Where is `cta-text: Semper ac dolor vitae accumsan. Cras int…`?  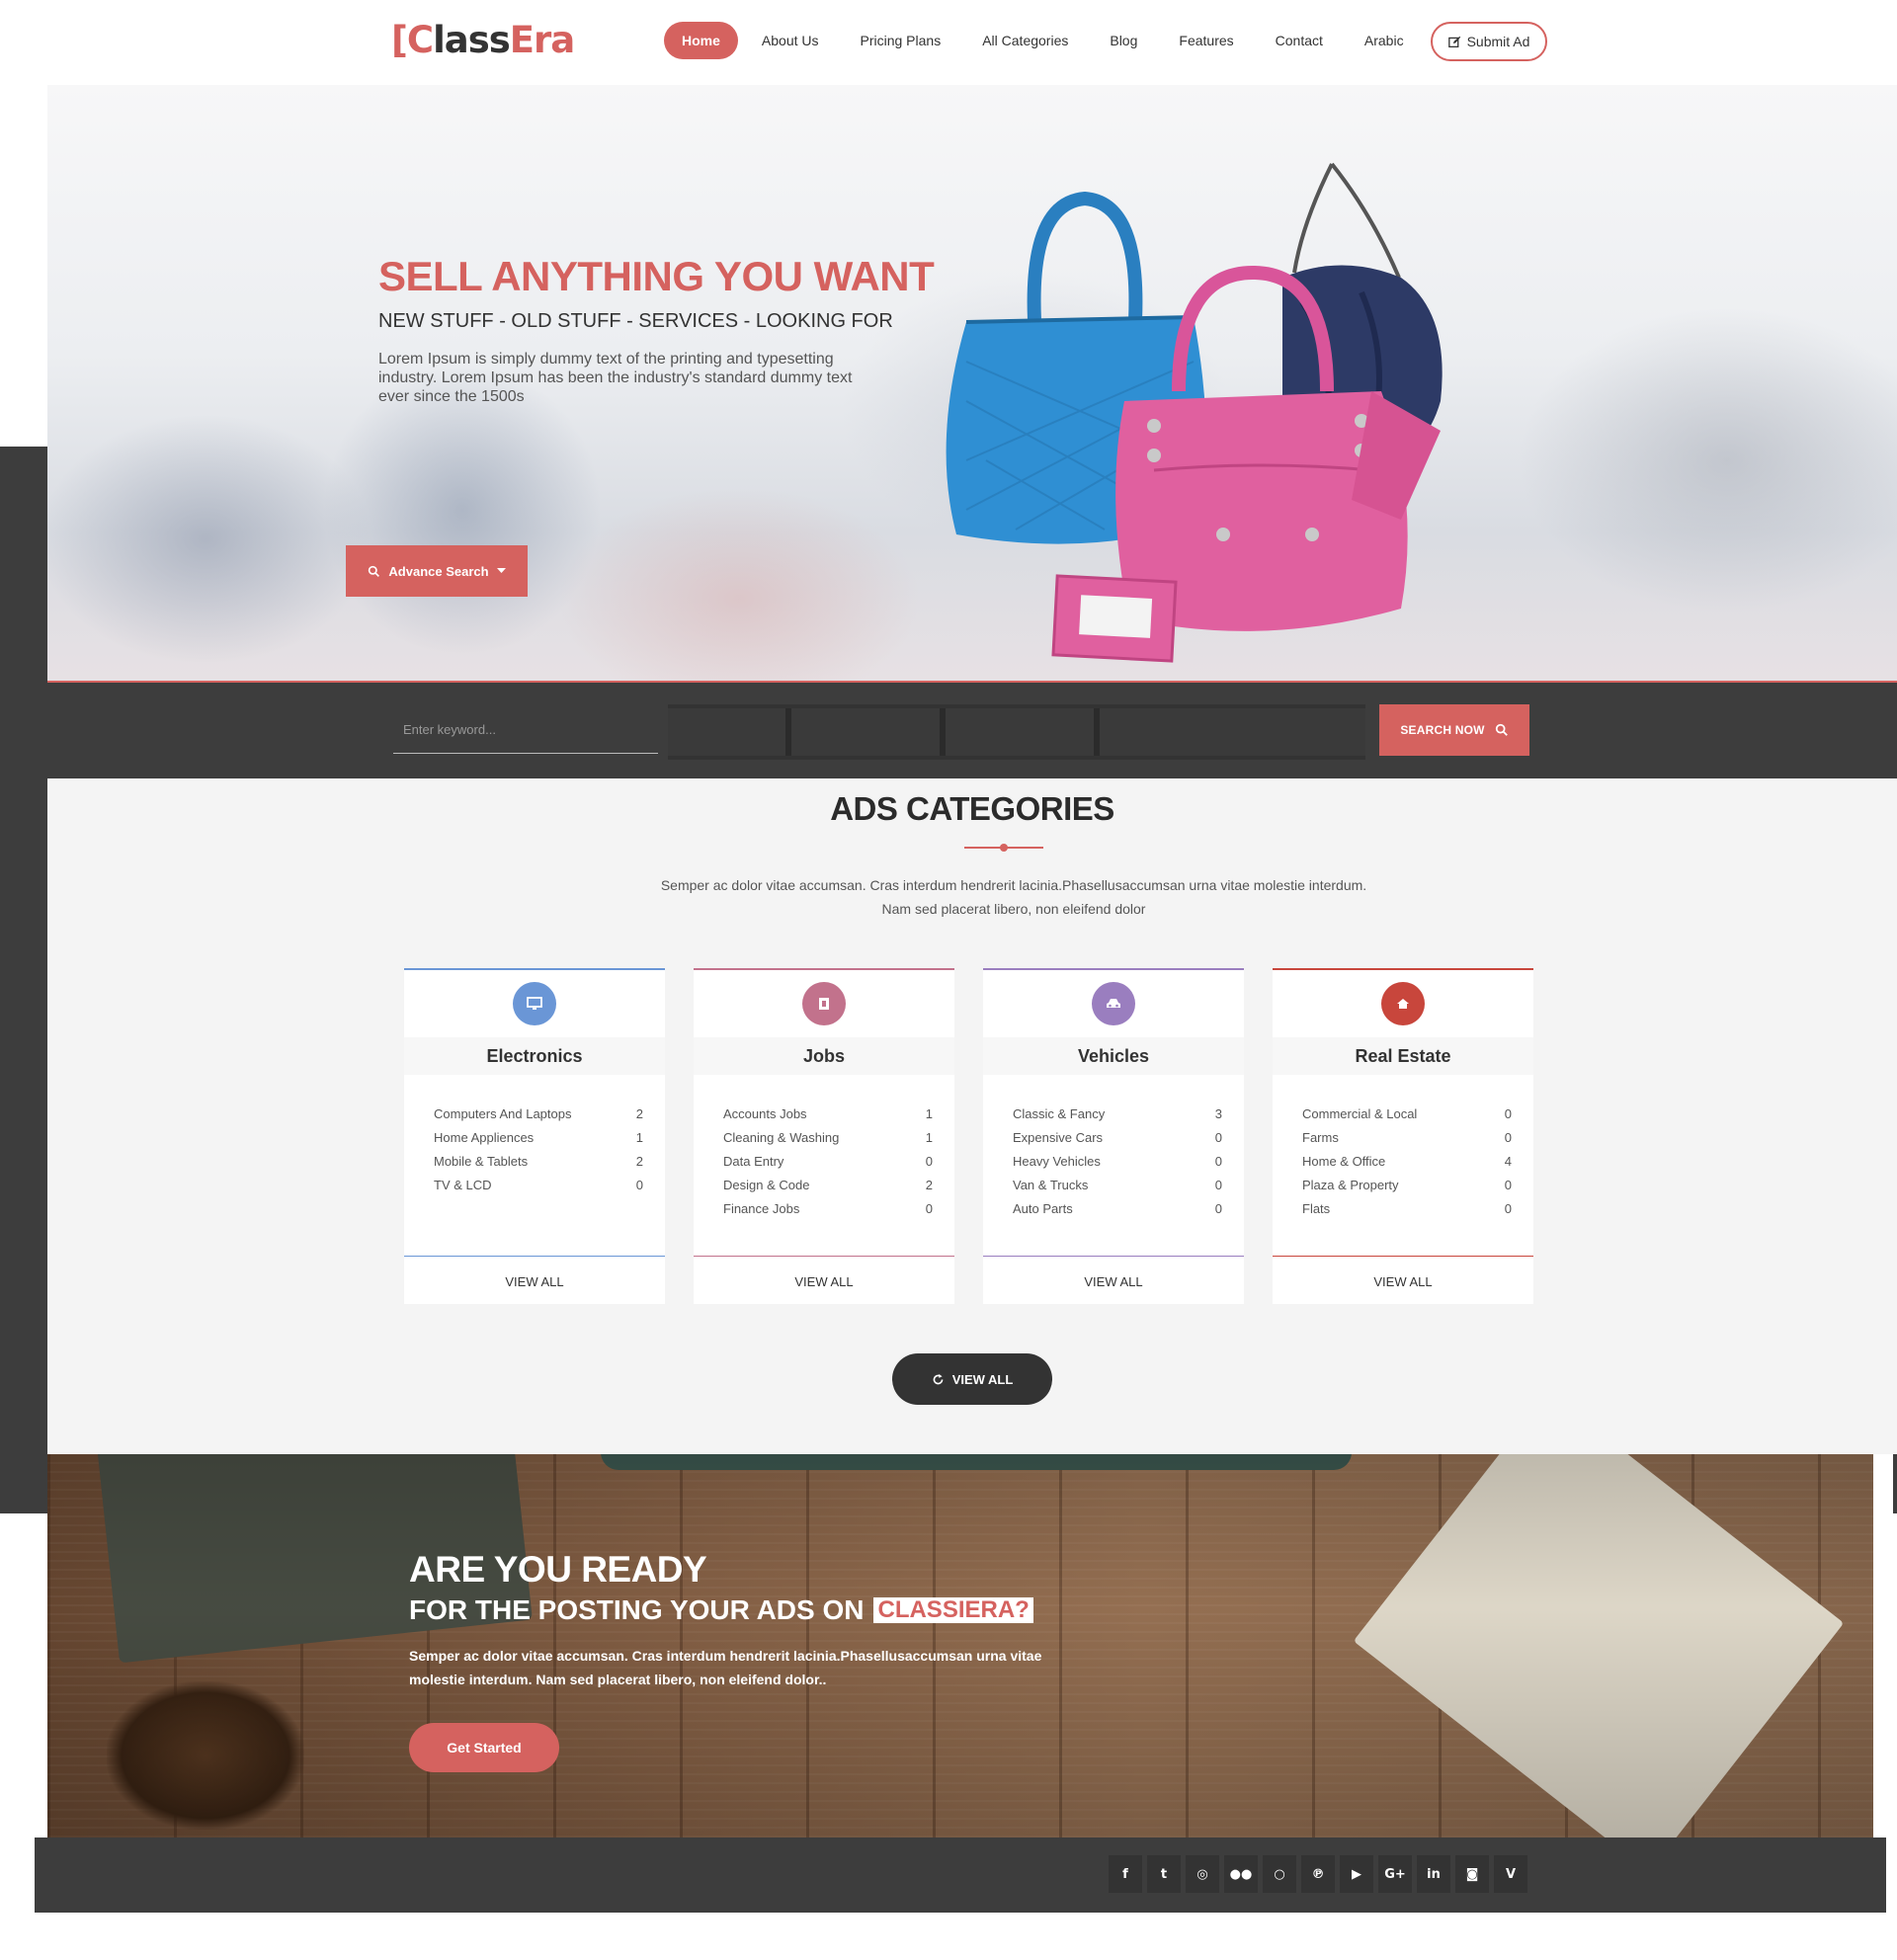 cta-text: Semper ac dolor vitae accumsan. Cras int… is located at coordinates (725, 1667).